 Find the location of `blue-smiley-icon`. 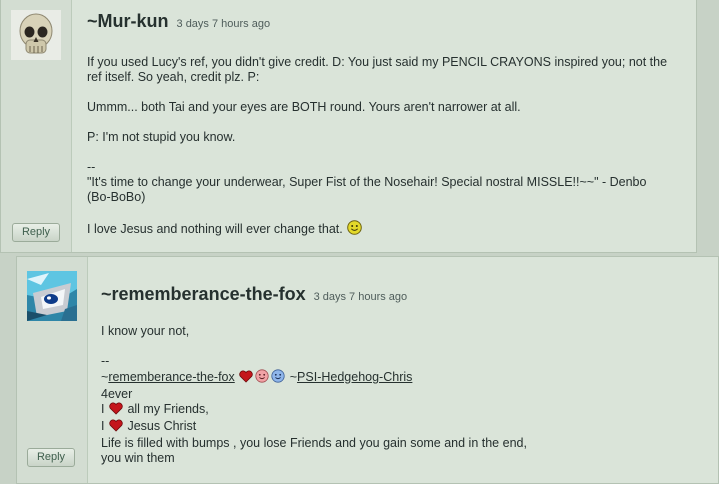

blue-smiley-icon is located at coordinates (278, 378).